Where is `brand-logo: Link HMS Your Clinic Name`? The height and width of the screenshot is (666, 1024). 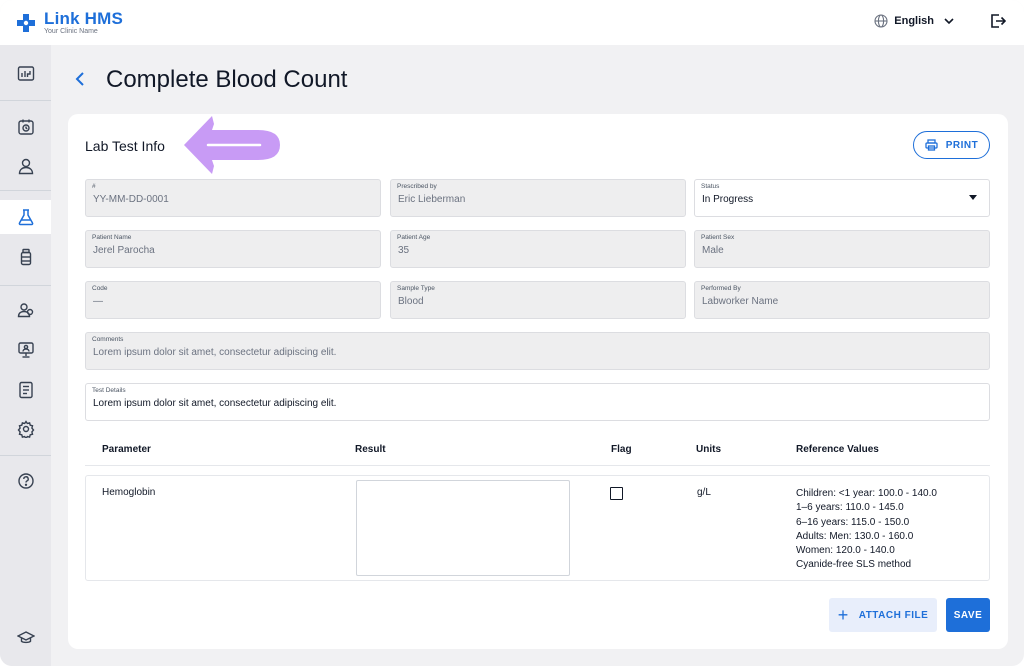 brand-logo: Link HMS Your Clinic Name is located at coordinates (69, 23).